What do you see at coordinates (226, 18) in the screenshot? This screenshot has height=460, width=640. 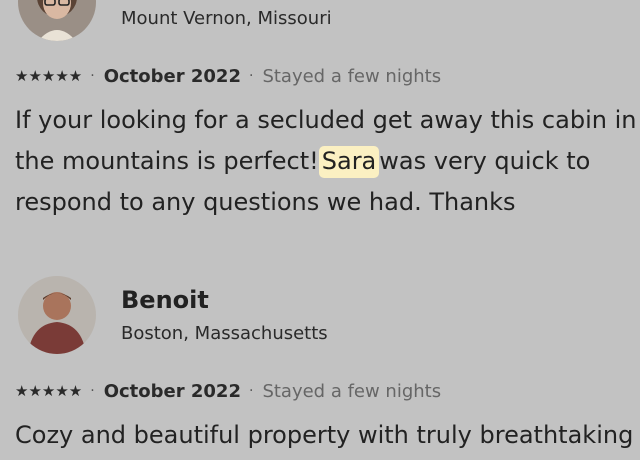 I see `reviewer-location: Mount Vernon, Missouri` at bounding box center [226, 18].